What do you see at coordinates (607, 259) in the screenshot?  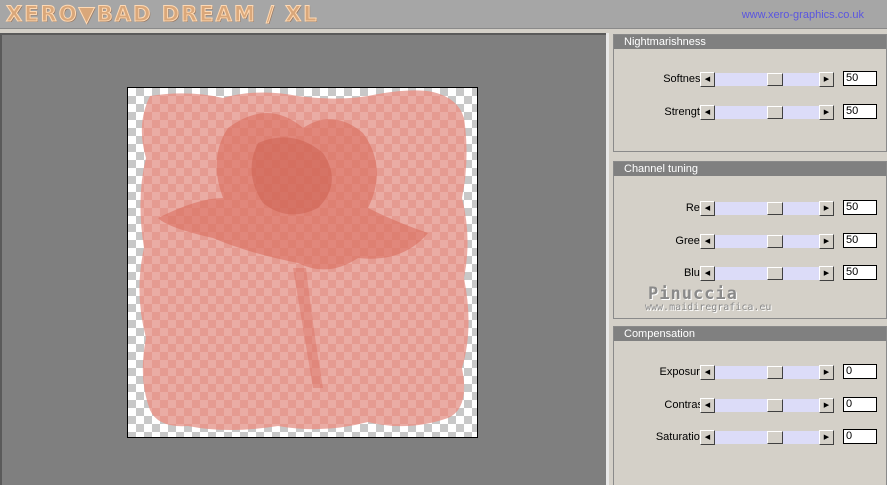 I see `preview-divider` at bounding box center [607, 259].